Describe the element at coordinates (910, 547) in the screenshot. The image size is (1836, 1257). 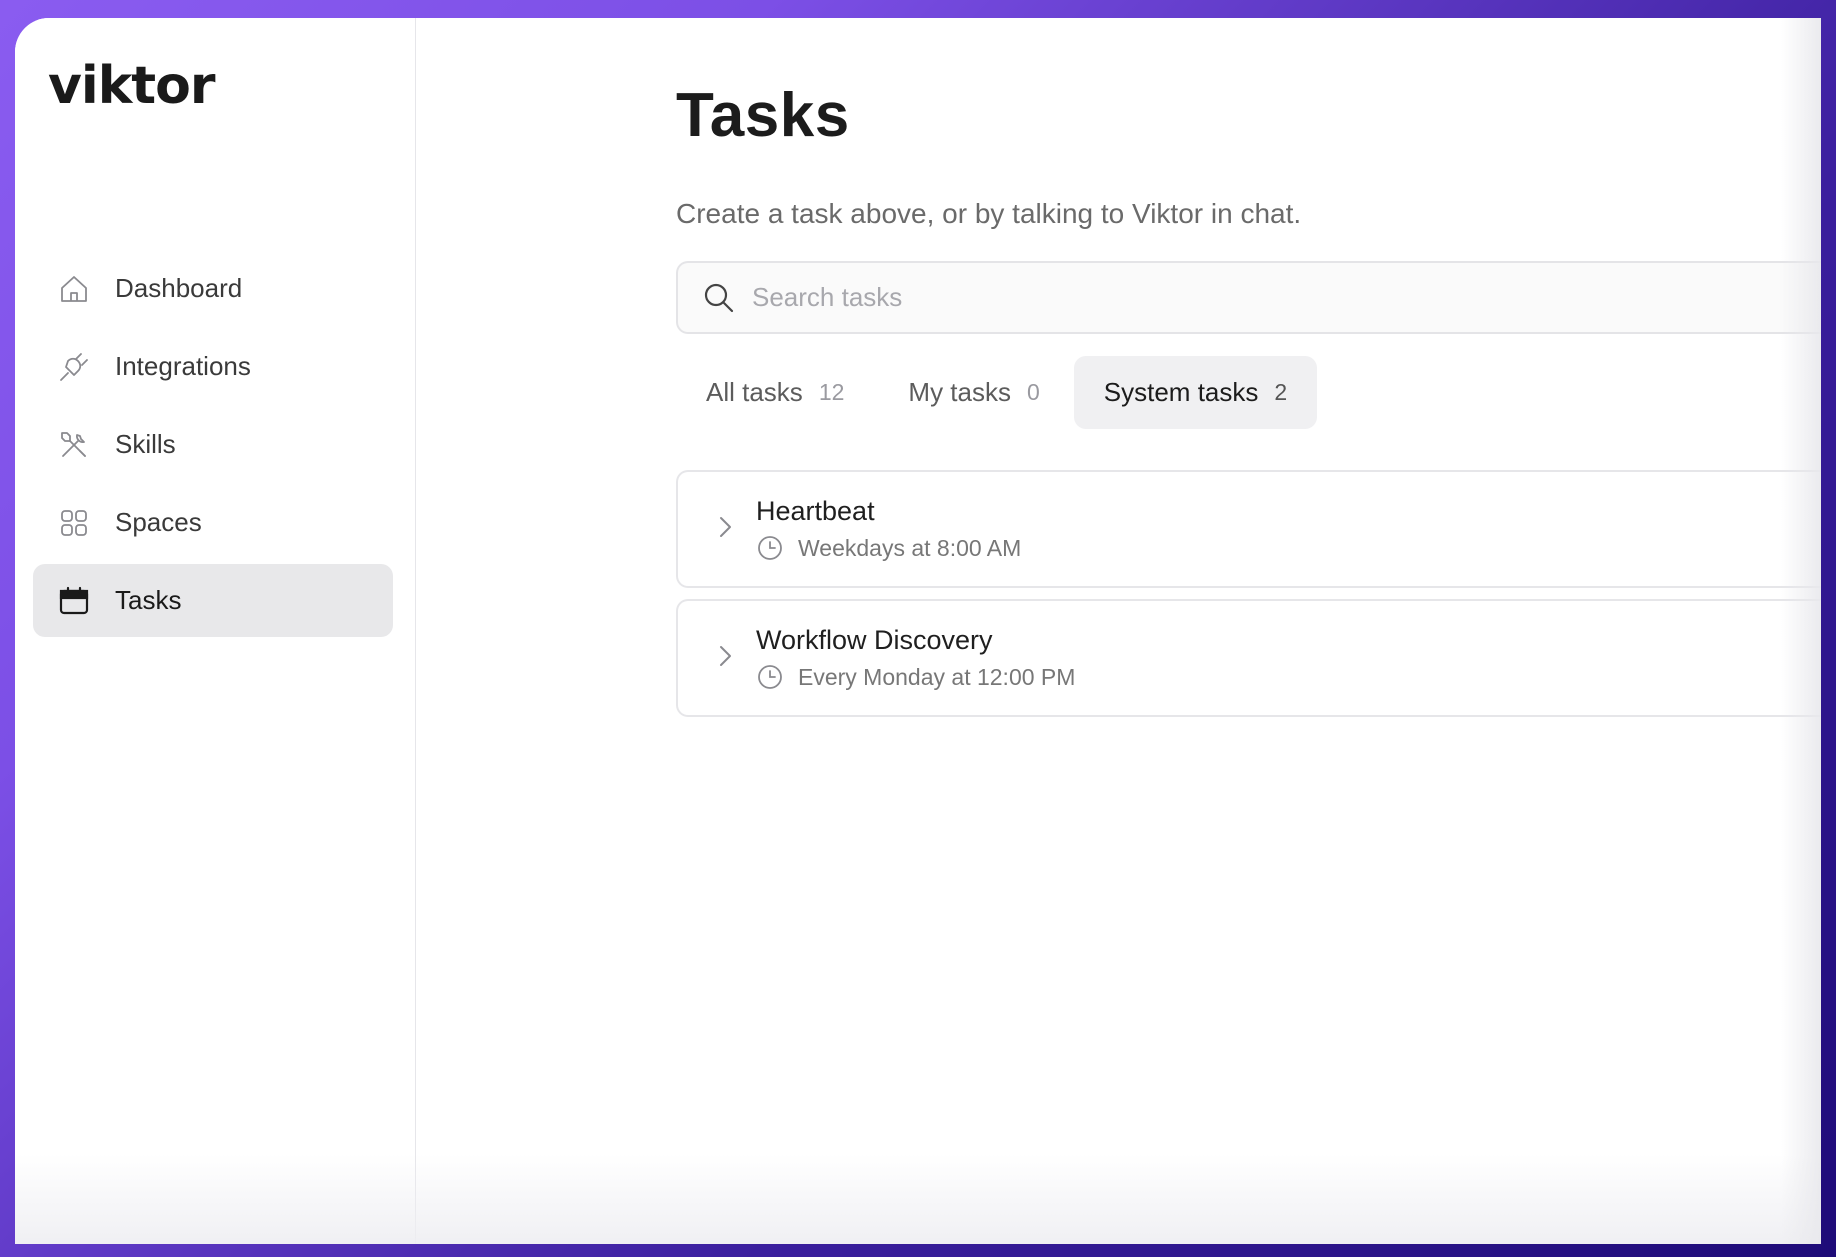
I see `task-schedule-text: Weekdays at 8:00 AM` at that location.